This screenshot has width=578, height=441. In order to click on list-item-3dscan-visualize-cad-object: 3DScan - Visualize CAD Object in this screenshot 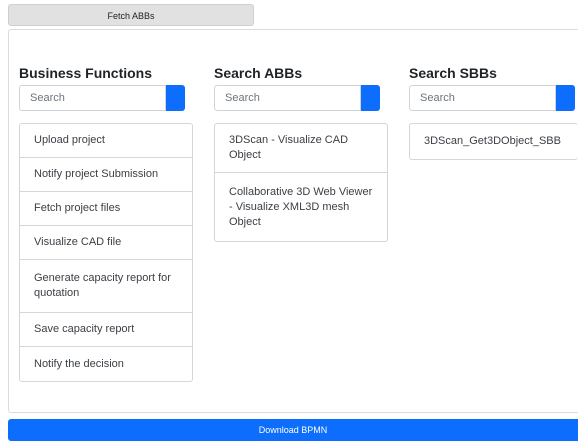, I will do `click(301, 148)`.